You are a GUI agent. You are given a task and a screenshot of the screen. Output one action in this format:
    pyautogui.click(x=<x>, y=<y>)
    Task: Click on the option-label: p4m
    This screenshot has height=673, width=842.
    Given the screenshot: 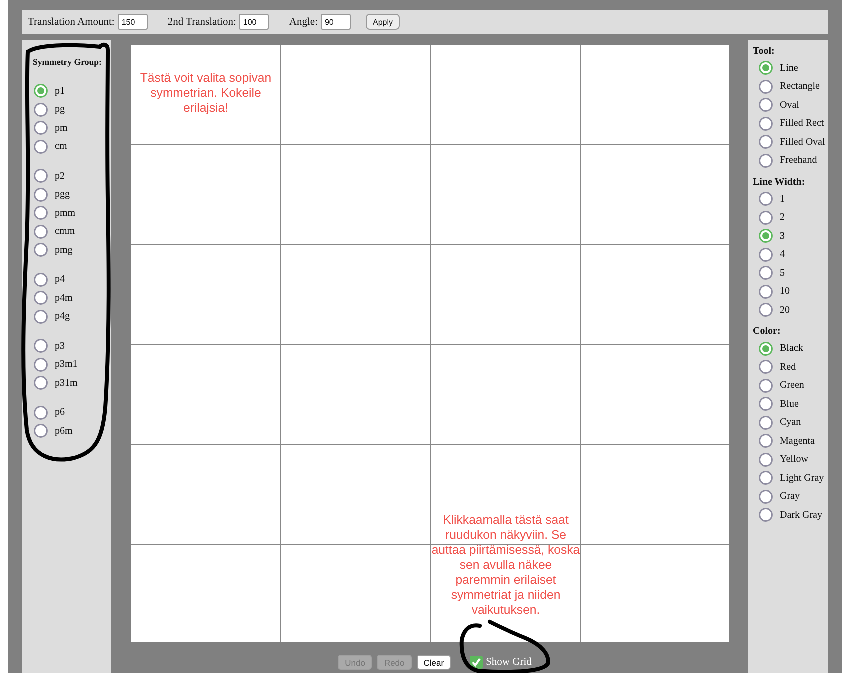 What is the action you would take?
    pyautogui.click(x=64, y=298)
    